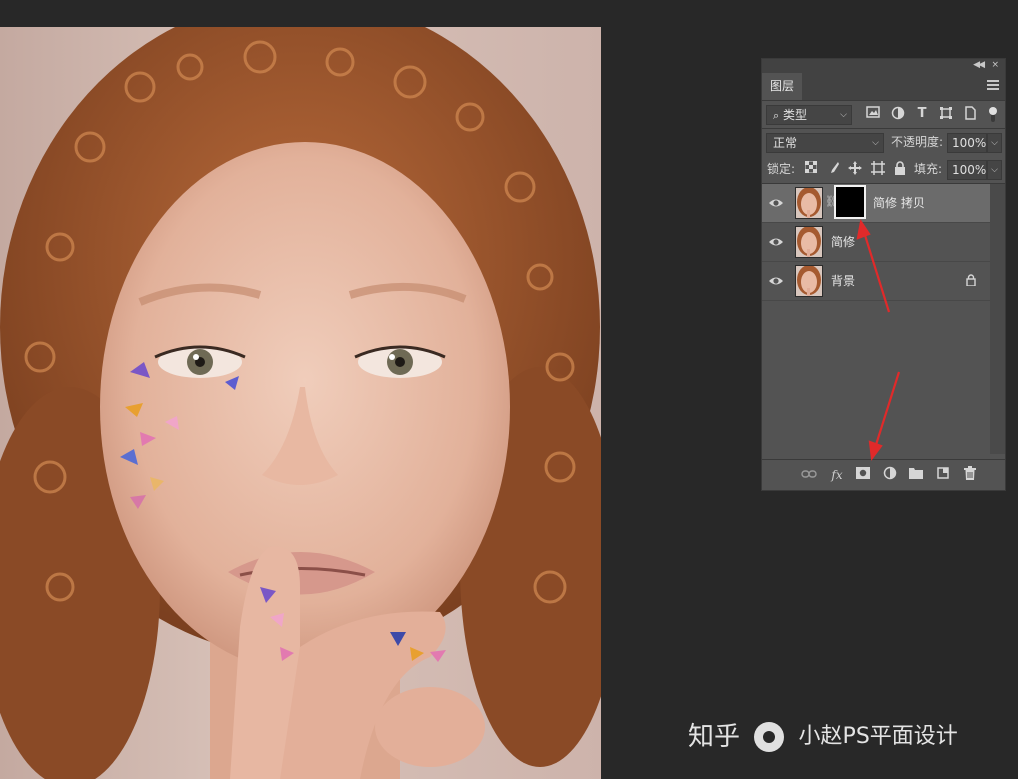 The width and height of the screenshot is (1018, 779). Describe the element at coordinates (878, 340) in the screenshot. I see `annotation-overlay` at that location.